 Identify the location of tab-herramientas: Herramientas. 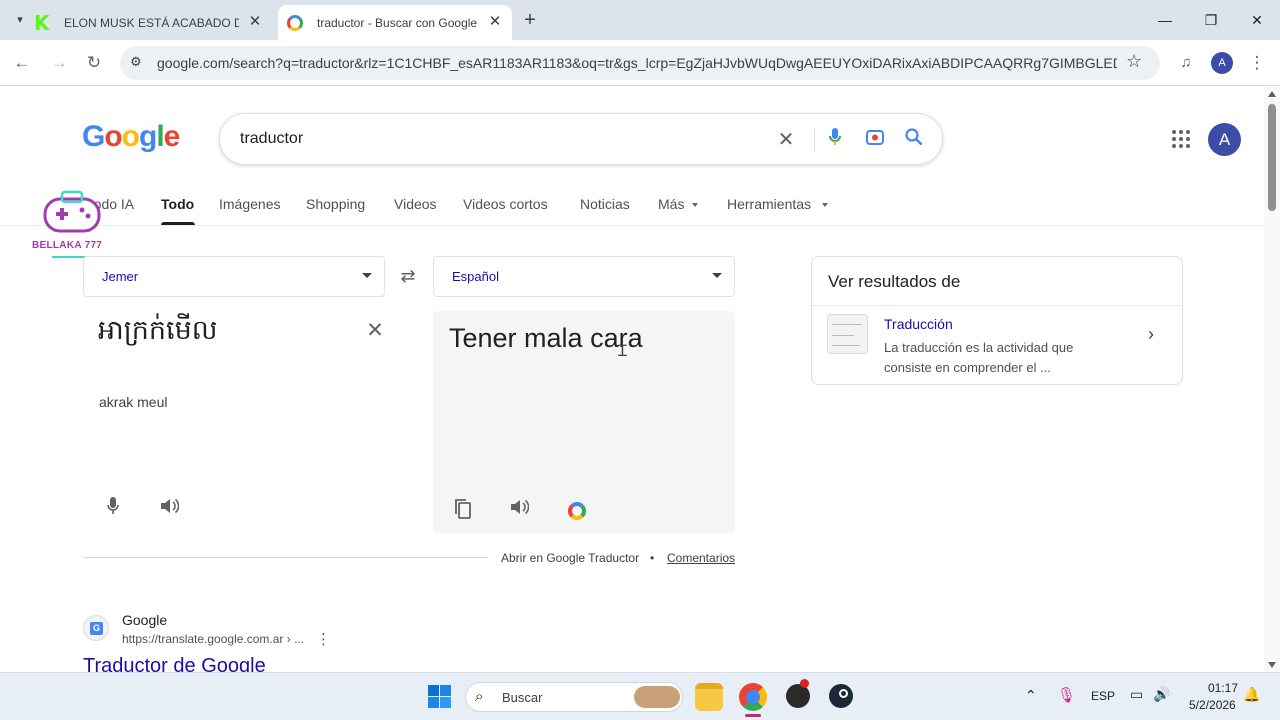
(769, 204).